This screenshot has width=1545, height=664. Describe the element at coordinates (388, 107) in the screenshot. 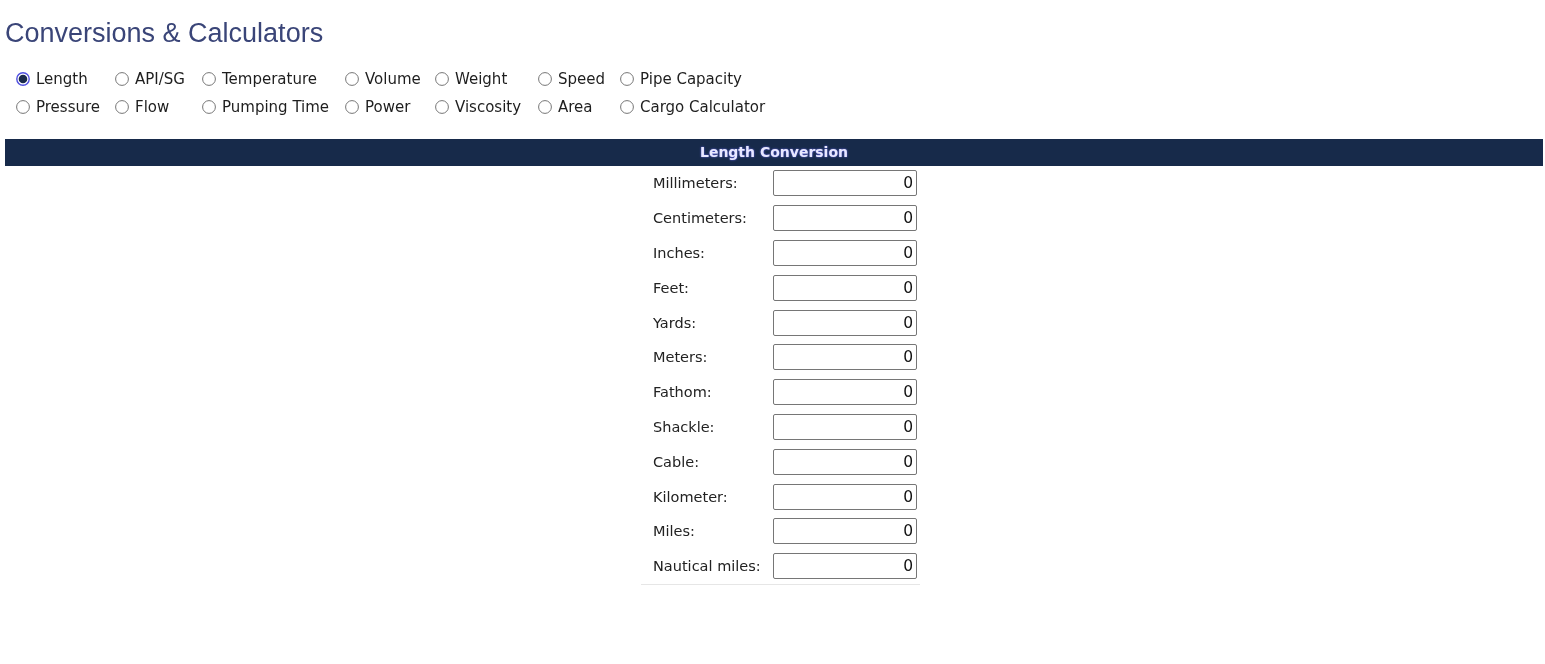

I see `option-label: Power` at that location.